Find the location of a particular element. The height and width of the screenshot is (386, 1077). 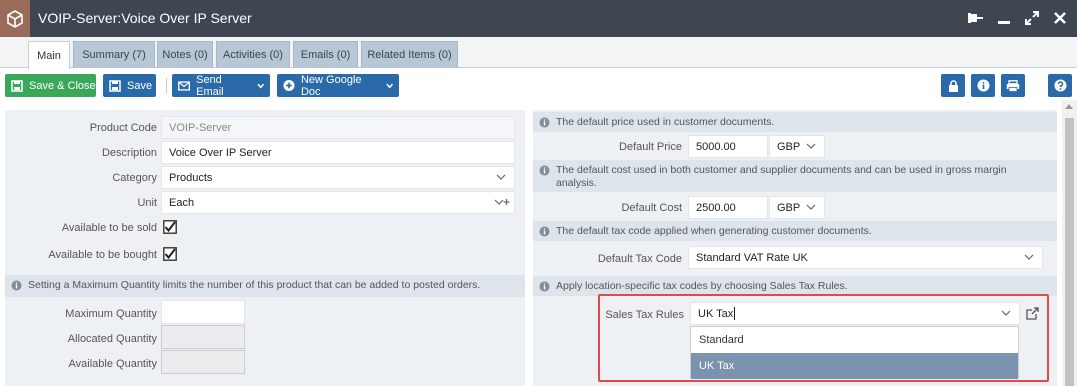

help-button is located at coordinates (1060, 85).